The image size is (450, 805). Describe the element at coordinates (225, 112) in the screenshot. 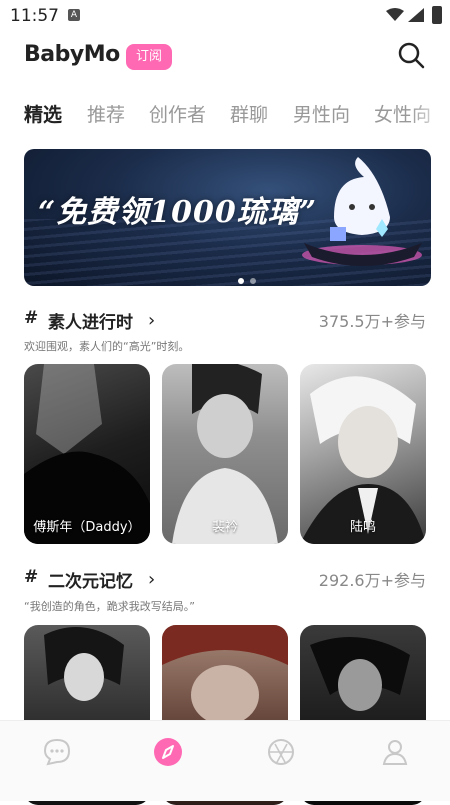

I see `category-tabs: 精选 推荐 创作者 群聊 男性向 女性向` at that location.